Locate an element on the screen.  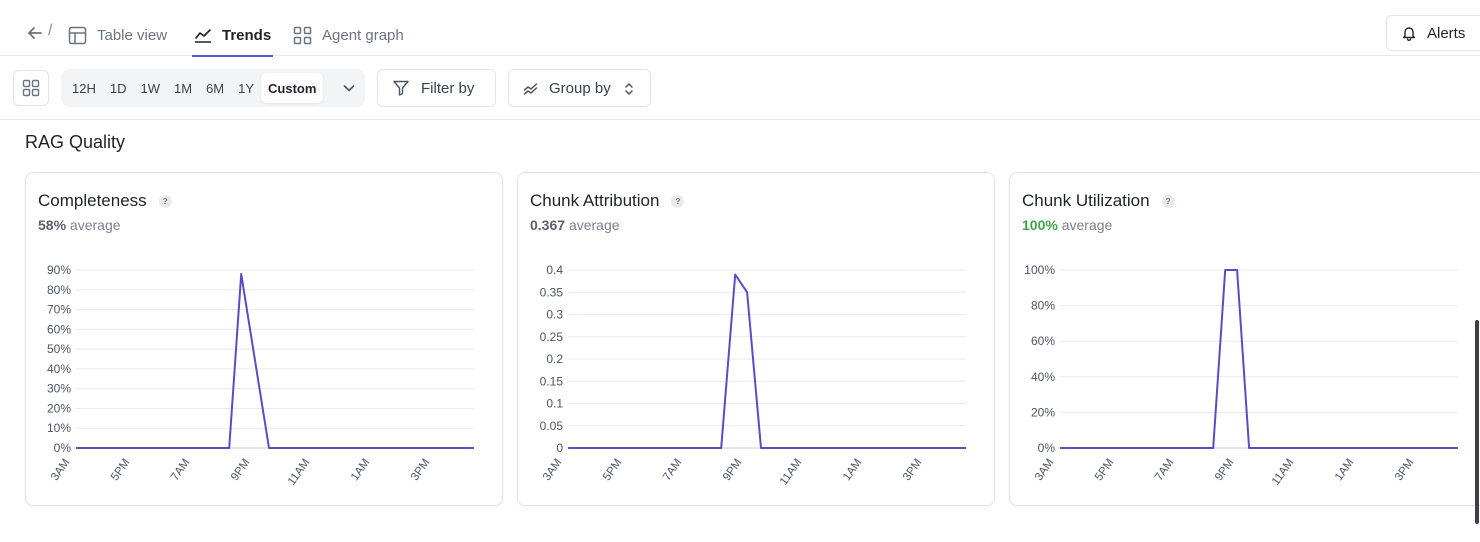
y-tick-label: 30% is located at coordinates (59, 389).